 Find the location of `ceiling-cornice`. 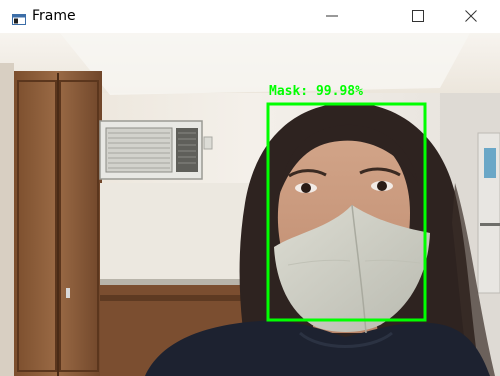

ceiling-cornice is located at coordinates (265, 64).